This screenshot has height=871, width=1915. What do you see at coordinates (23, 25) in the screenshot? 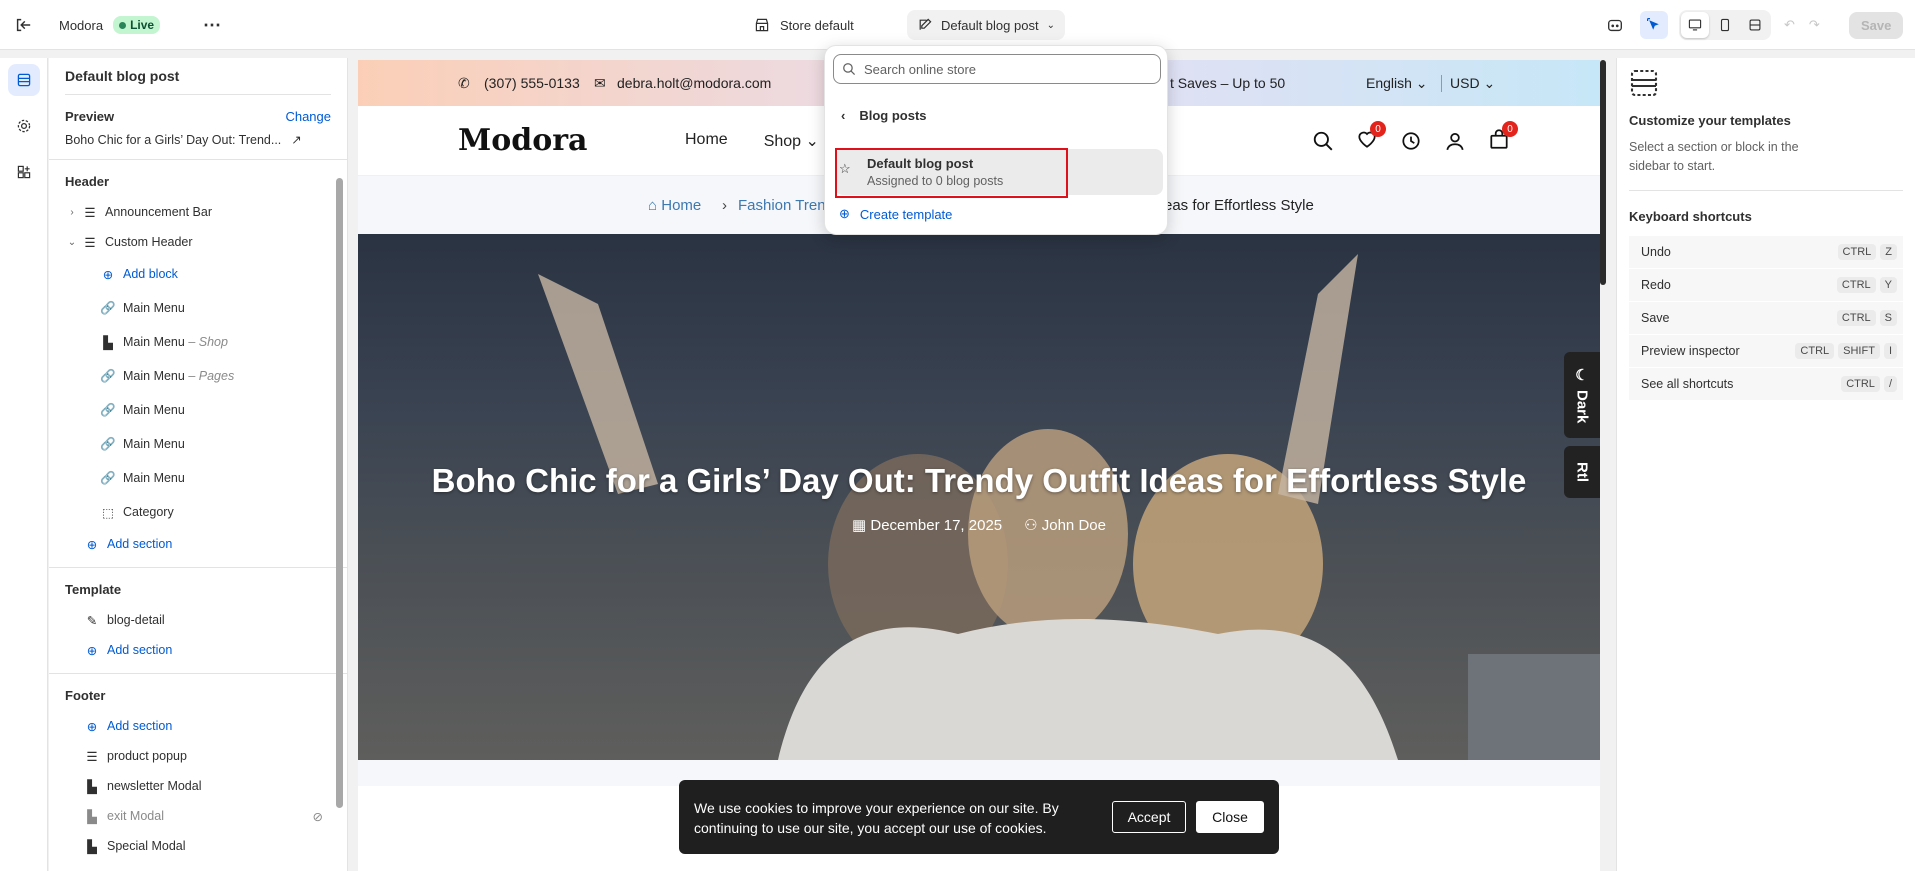
I see `exit-button` at bounding box center [23, 25].